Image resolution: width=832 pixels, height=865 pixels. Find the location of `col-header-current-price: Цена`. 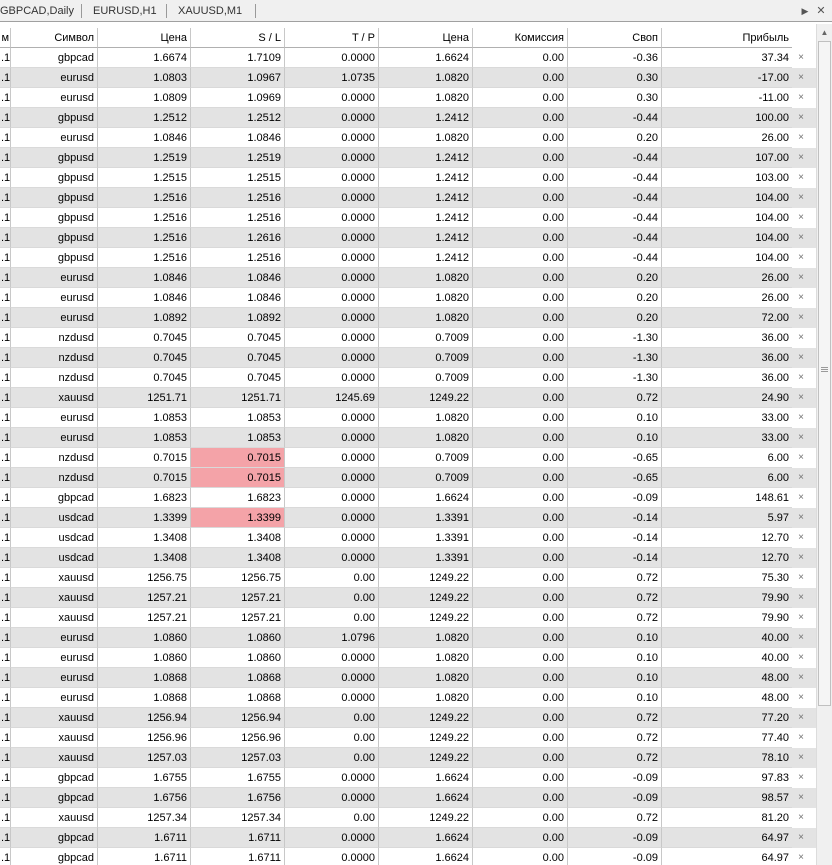

col-header-current-price: Цена is located at coordinates (426, 38).